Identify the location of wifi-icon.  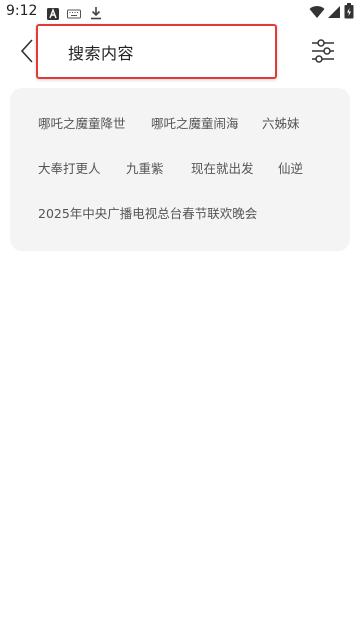
(317, 11).